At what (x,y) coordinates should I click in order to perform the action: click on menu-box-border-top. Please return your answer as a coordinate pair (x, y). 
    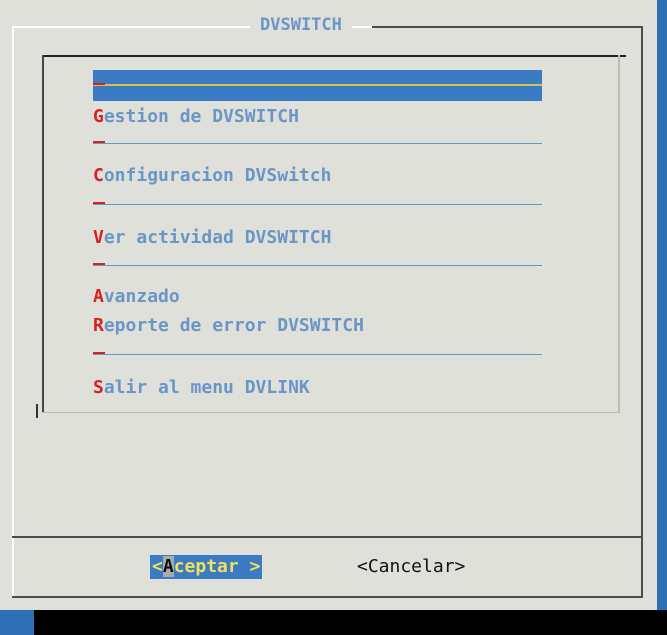
    Looking at the image, I should click on (334, 56).